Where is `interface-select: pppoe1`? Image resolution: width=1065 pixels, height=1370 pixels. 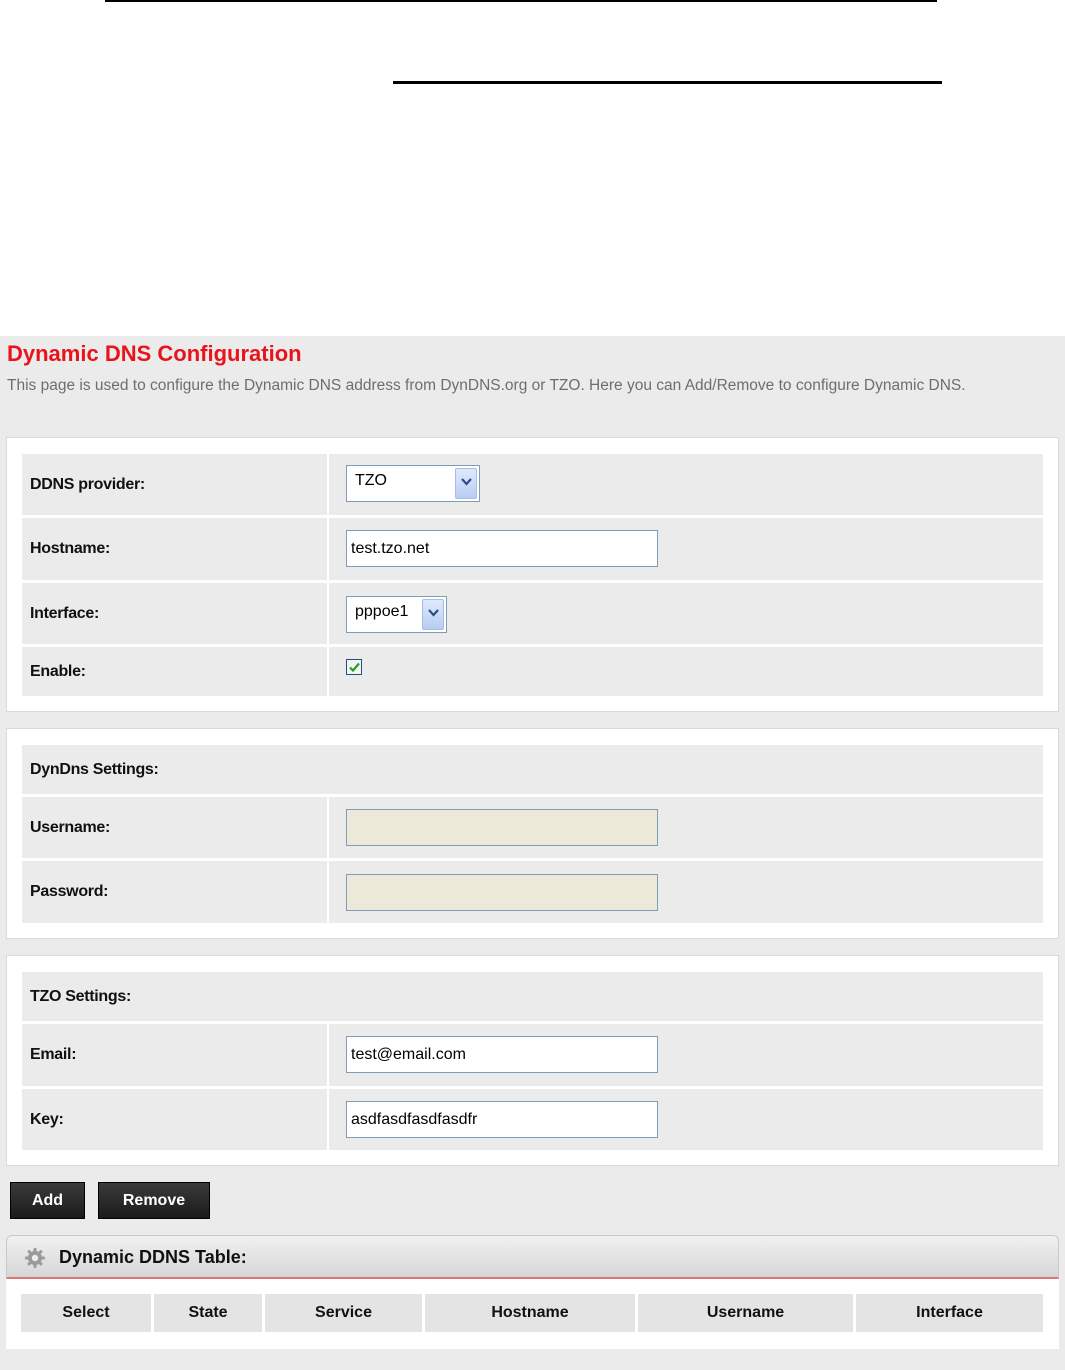
interface-select: pppoe1 is located at coordinates (396, 614).